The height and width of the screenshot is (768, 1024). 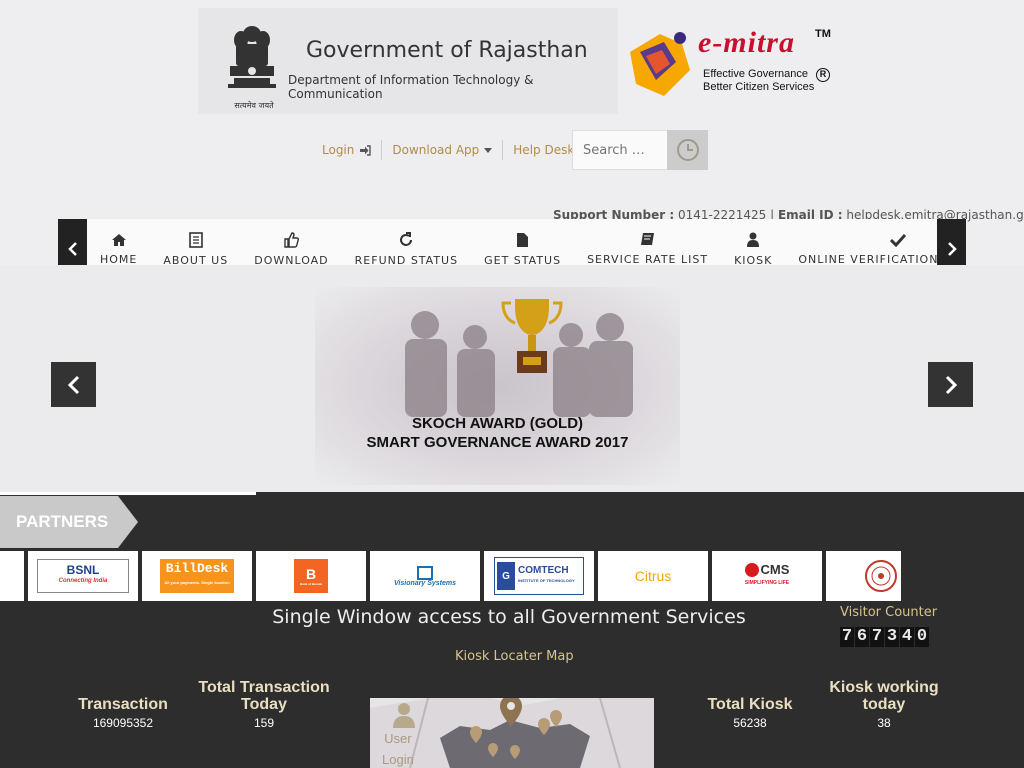 What do you see at coordinates (514, 656) in the screenshot?
I see `kiosk-locator-map-link: Kiosk Locater Map` at bounding box center [514, 656].